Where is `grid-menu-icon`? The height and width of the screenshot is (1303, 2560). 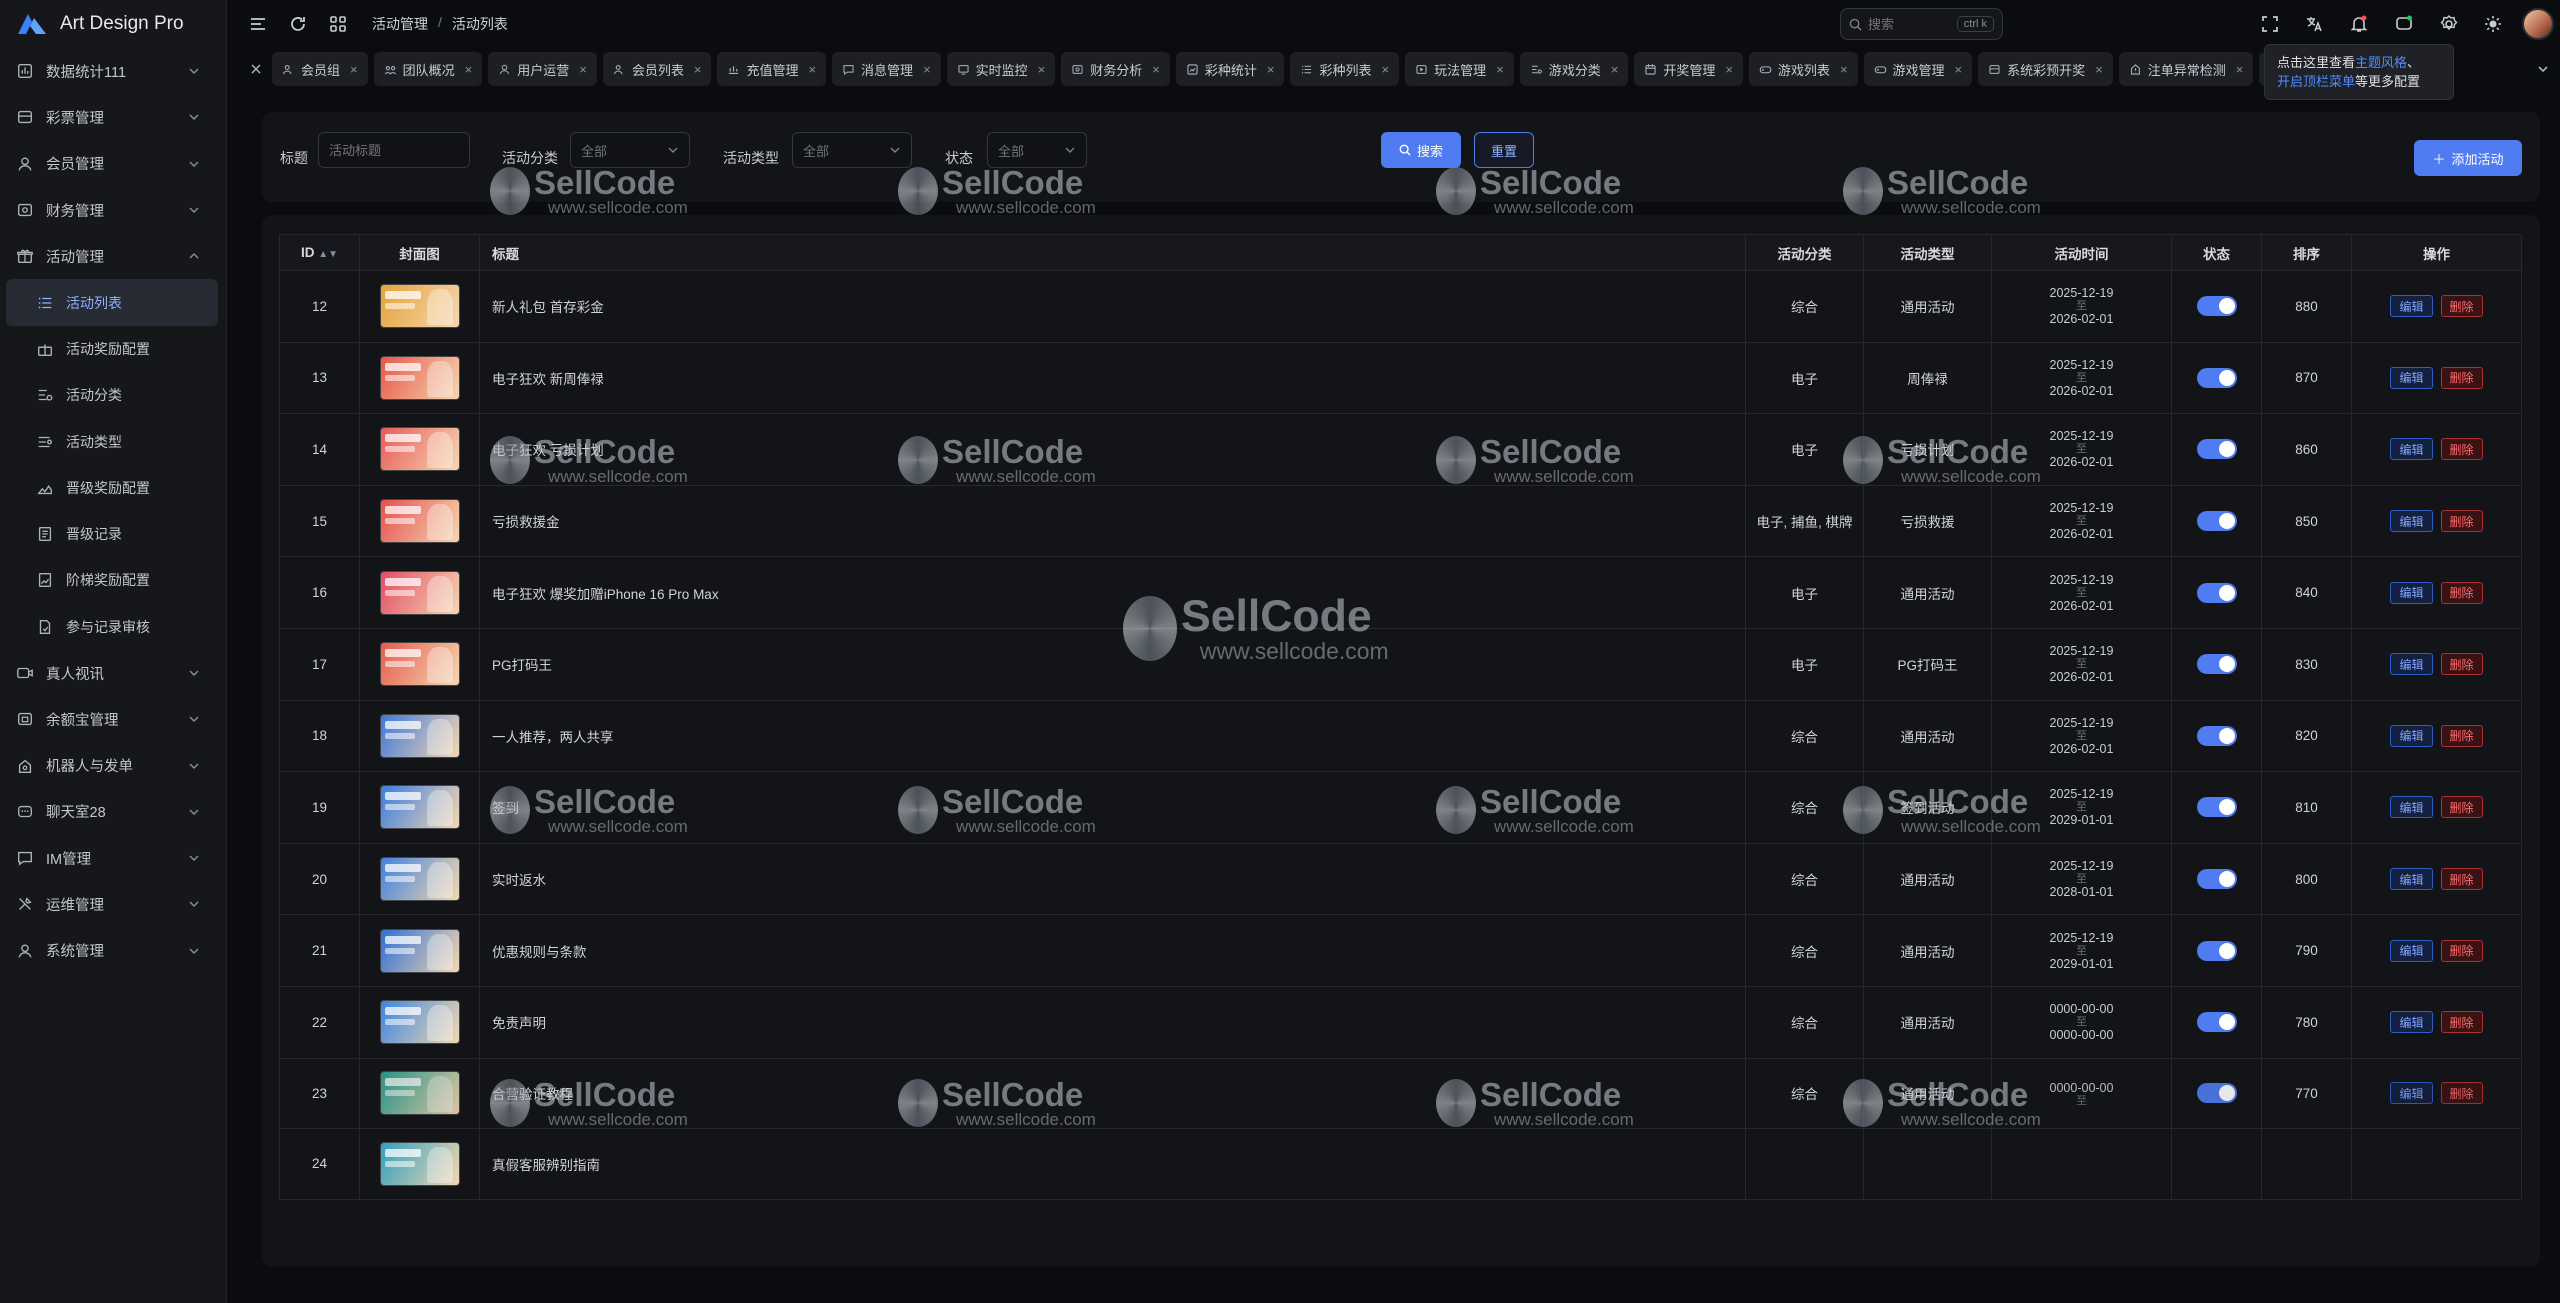 grid-menu-icon is located at coordinates (338, 24).